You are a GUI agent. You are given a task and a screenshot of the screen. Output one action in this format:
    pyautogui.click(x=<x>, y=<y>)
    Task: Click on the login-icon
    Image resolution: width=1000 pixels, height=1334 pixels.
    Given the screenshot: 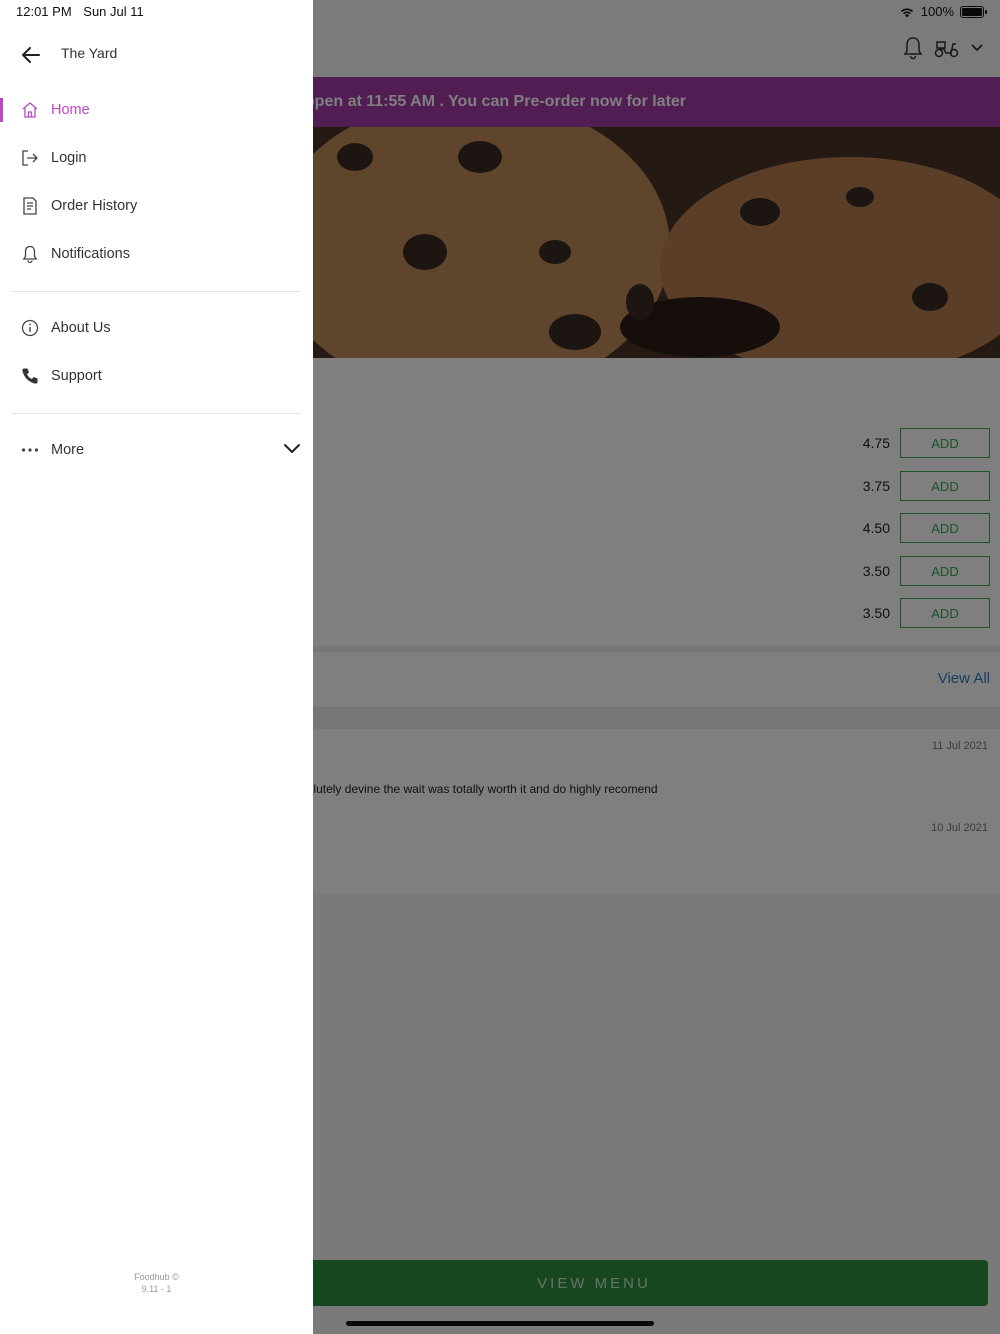 What is the action you would take?
    pyautogui.click(x=30, y=158)
    